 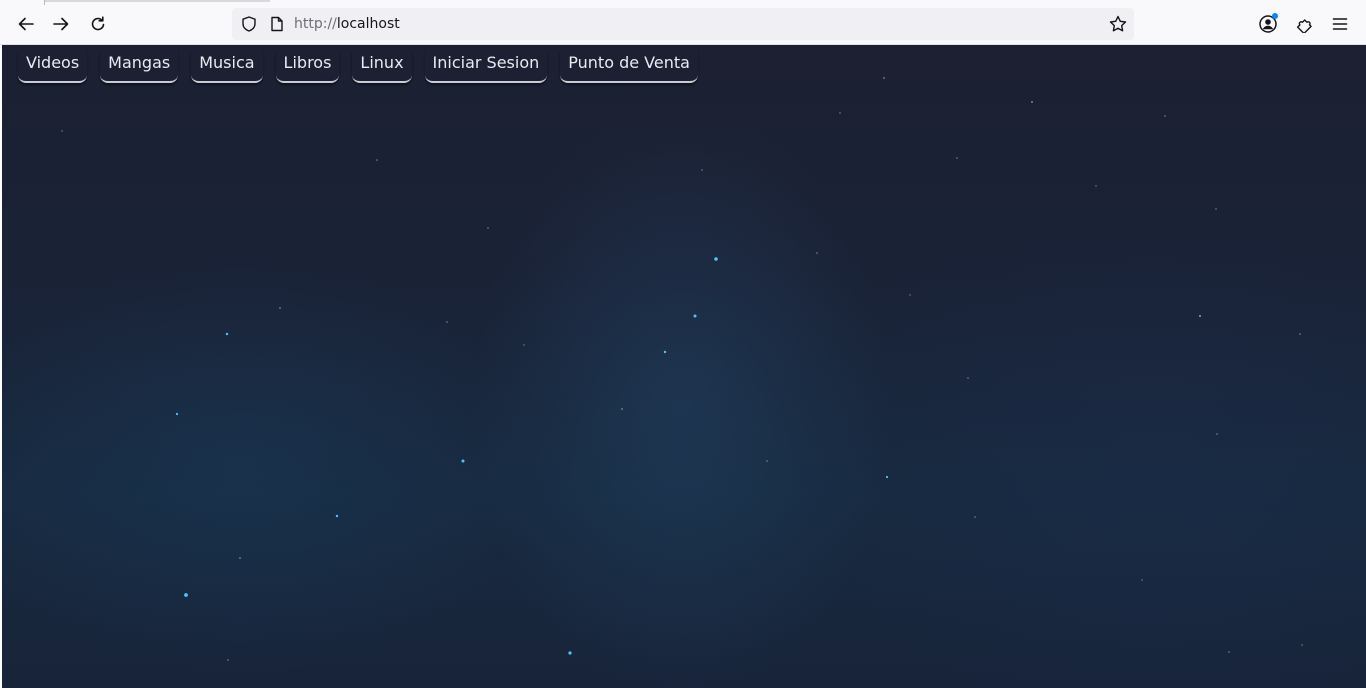 I want to click on browser-toolbar: http://localhost, so click(x=683, y=22).